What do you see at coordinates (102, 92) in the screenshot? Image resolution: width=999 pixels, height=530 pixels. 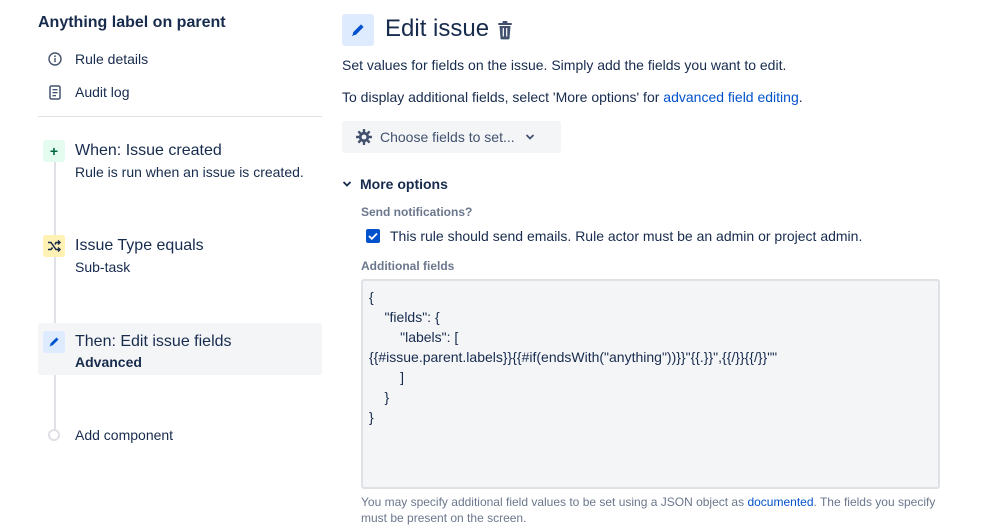 I see `nav-audit-log-label: Audit log` at bounding box center [102, 92].